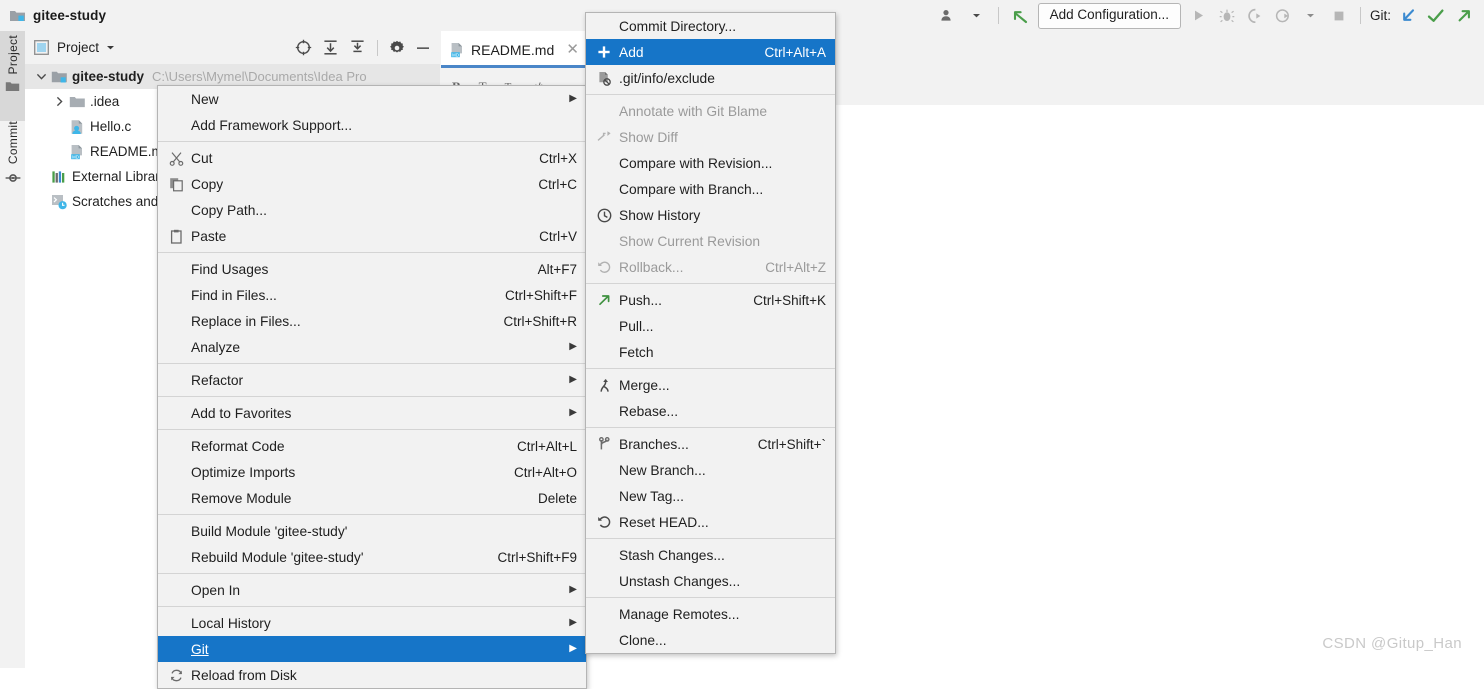  Describe the element at coordinates (710, 111) in the screenshot. I see `git-menu-item-annotate-with-git-blame: Annotate with Git Blame` at that location.